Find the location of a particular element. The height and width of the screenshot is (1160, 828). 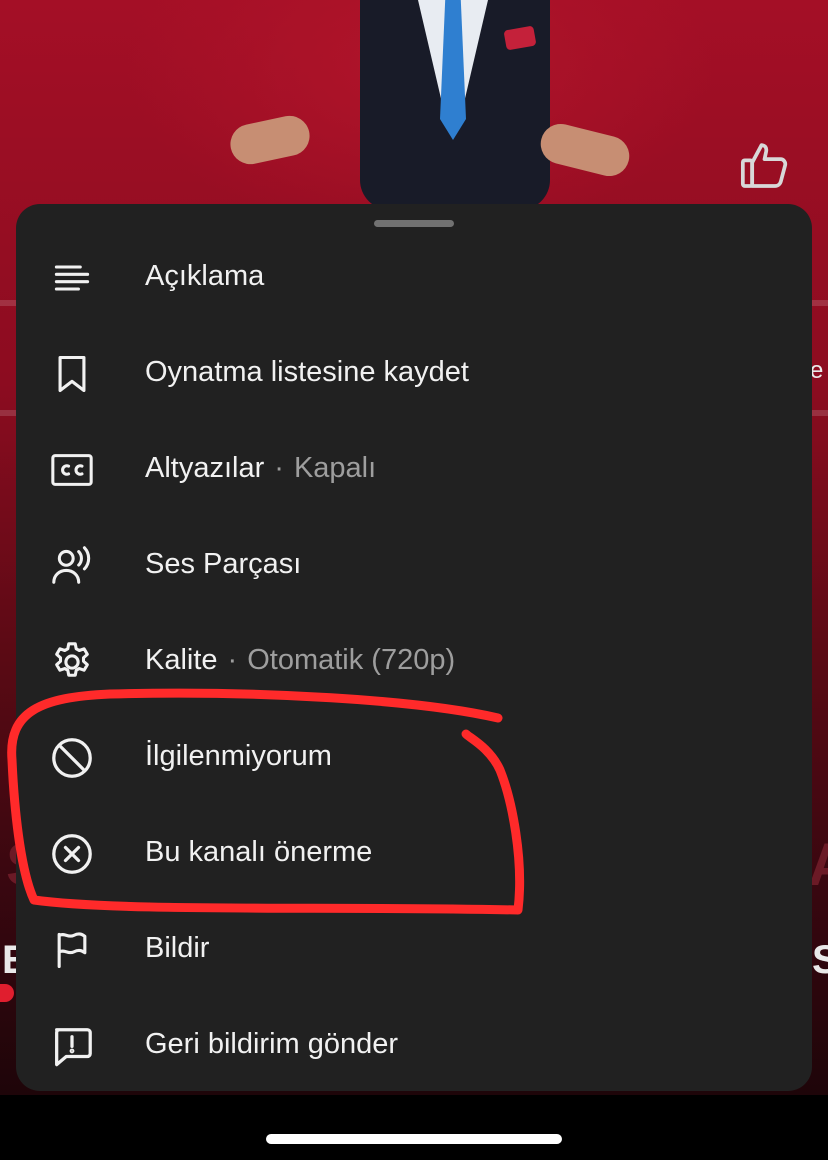

menu-item-label: Ses Parçası is located at coordinates (223, 563).